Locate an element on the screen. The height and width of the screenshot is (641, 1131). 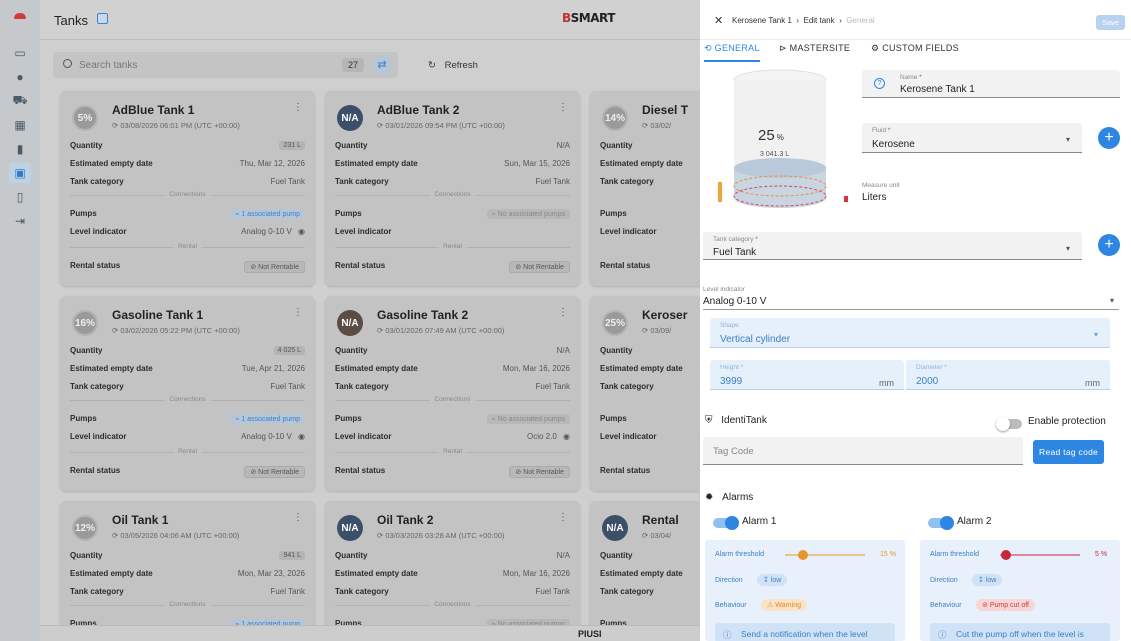
behaviour-chip: ⚠ Warning is located at coordinates (784, 605).